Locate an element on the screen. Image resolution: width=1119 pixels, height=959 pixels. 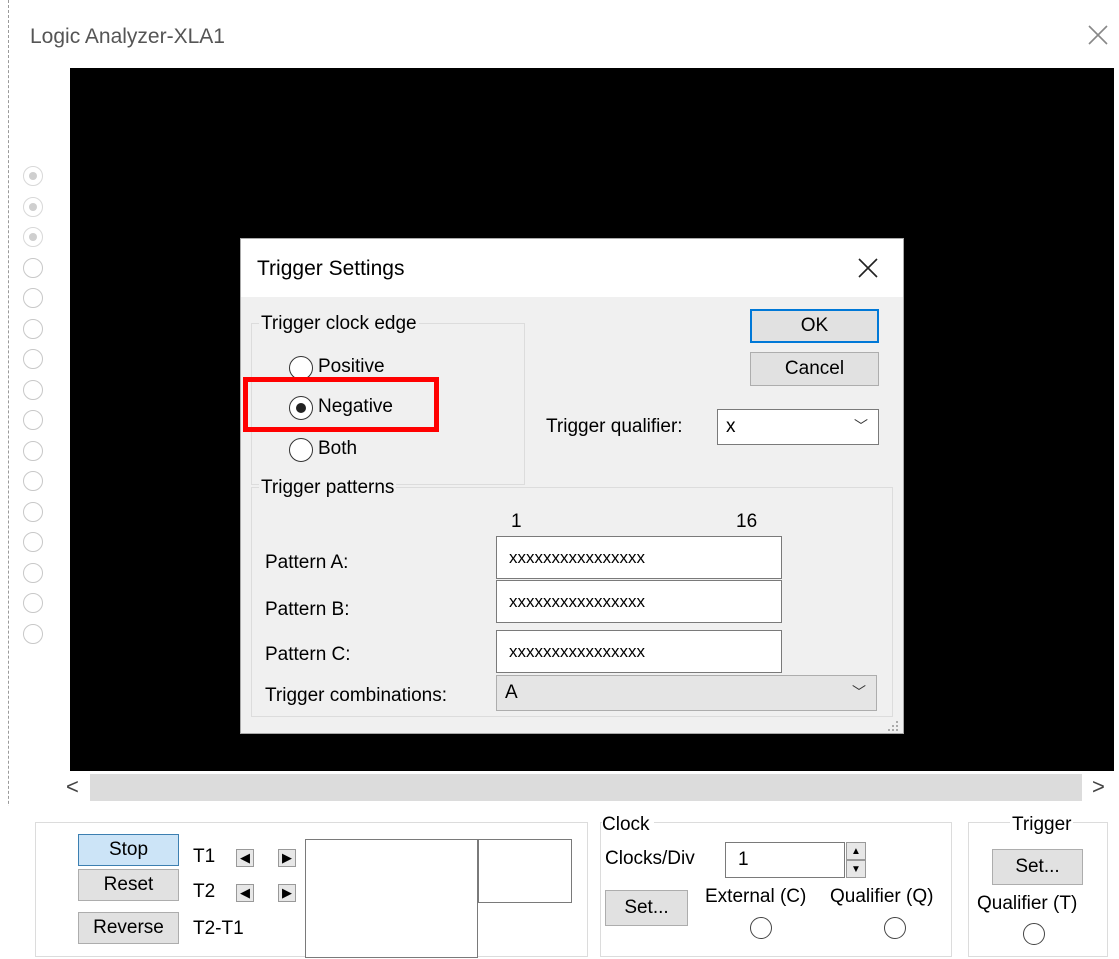
patterns-group-label: Trigger patterns is located at coordinates (328, 488).